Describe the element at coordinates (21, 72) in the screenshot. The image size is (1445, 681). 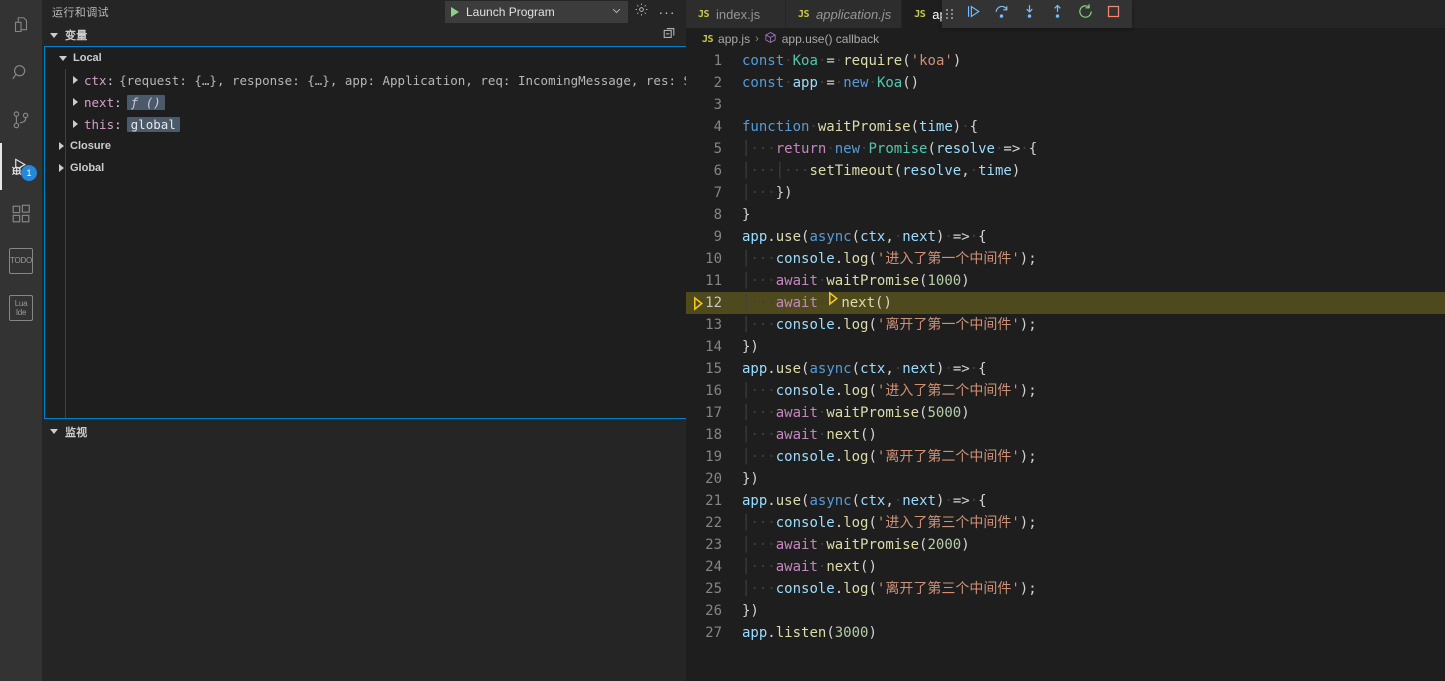
I see `activity-item-search` at that location.